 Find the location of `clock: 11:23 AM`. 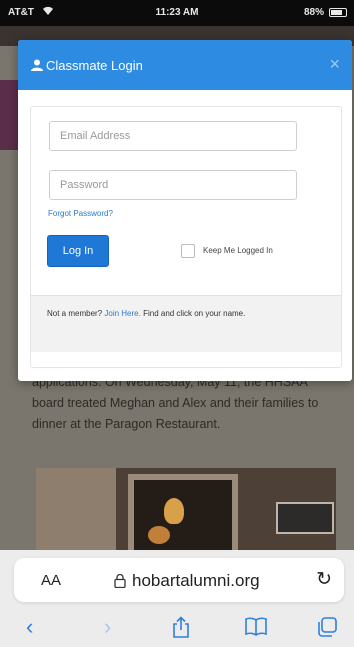

clock: 11:23 AM is located at coordinates (177, 12).